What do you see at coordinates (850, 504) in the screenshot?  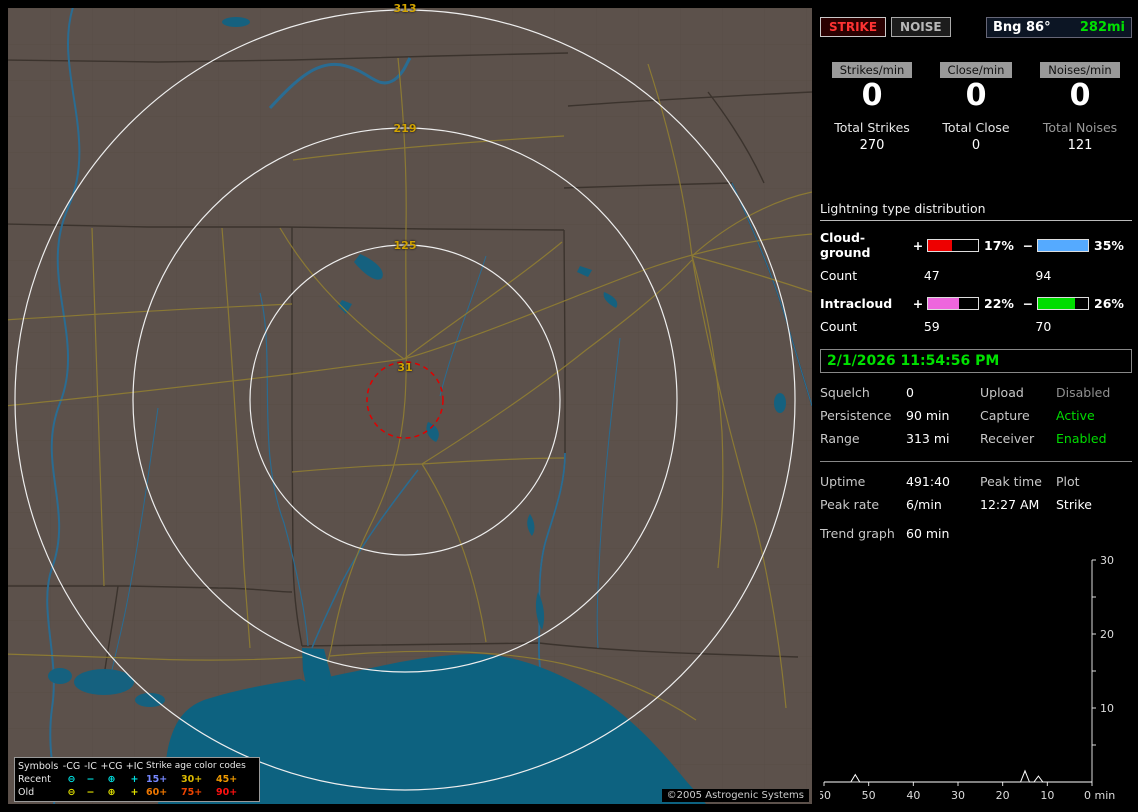 I see `peak-rate-label: Peak rate` at bounding box center [850, 504].